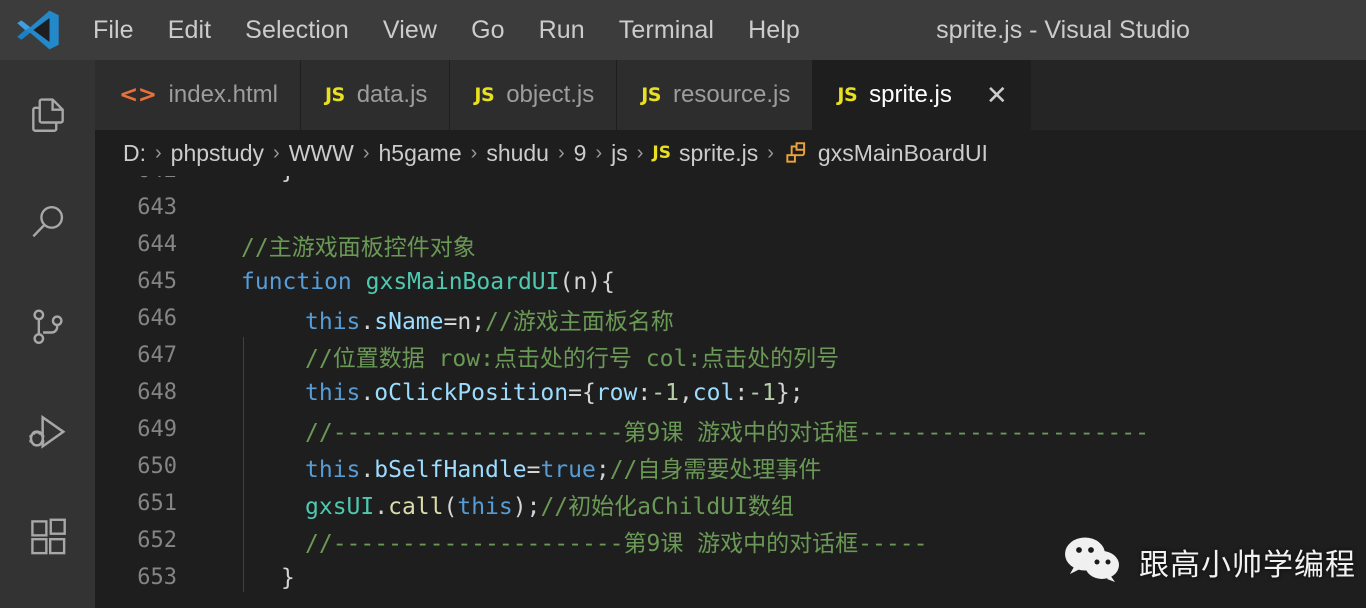 The height and width of the screenshot is (608, 1366). I want to click on source-control-icon, so click(47, 327).